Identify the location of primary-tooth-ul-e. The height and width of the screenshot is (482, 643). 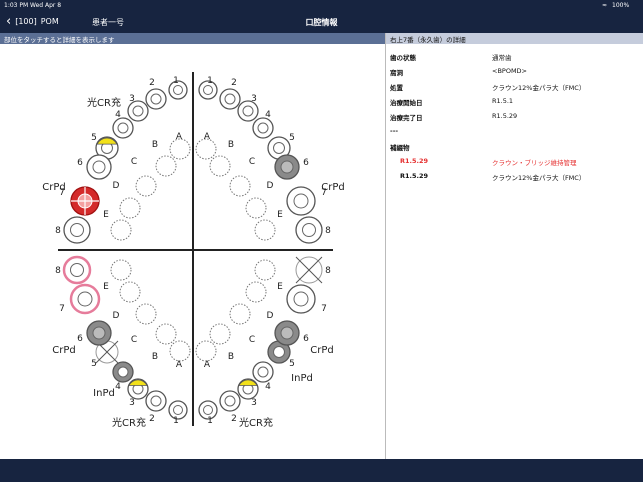
(121, 230).